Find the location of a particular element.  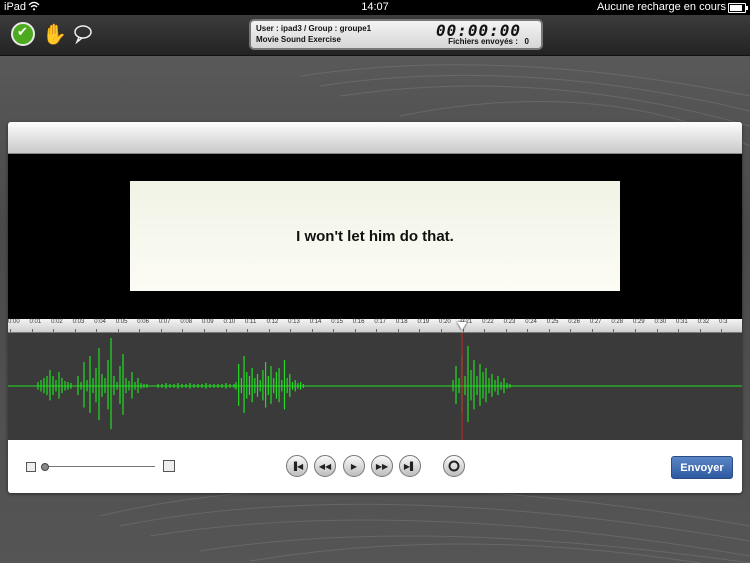

timeline-tick-label: 0:00 is located at coordinates (14, 322).